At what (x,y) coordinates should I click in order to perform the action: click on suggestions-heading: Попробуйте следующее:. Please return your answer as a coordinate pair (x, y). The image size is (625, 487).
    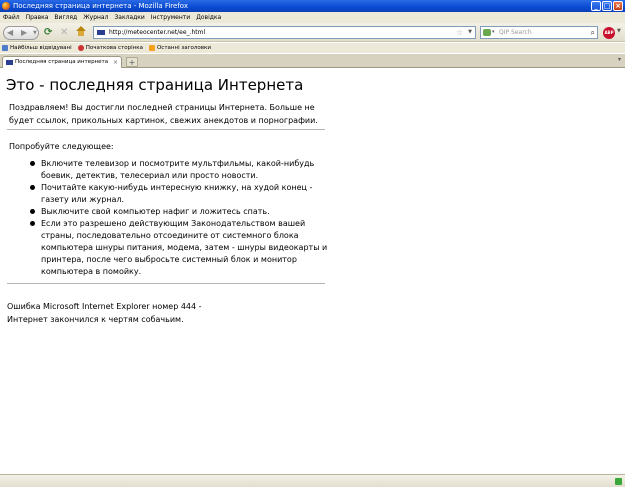
    Looking at the image, I should click on (61, 146).